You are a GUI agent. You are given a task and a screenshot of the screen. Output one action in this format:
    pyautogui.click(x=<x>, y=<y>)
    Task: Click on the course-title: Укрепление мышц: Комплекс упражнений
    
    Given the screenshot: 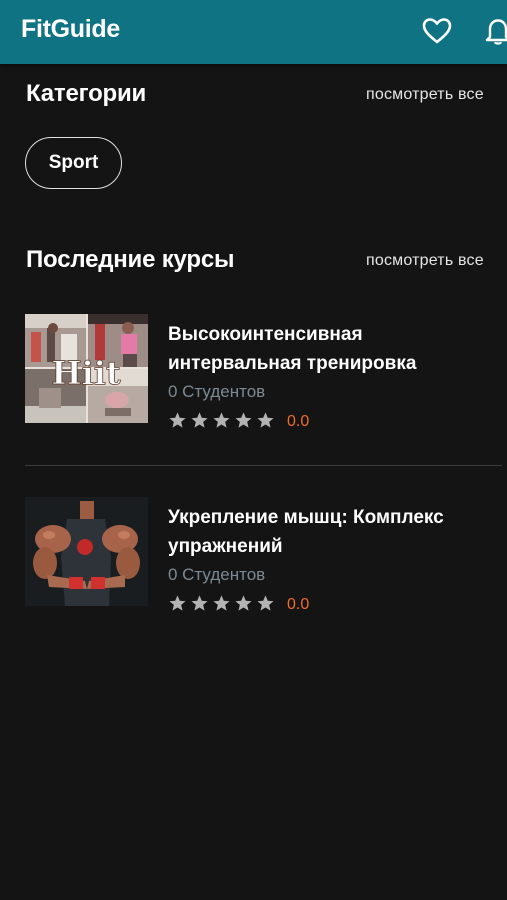 What is the action you would take?
    pyautogui.click(x=306, y=532)
    